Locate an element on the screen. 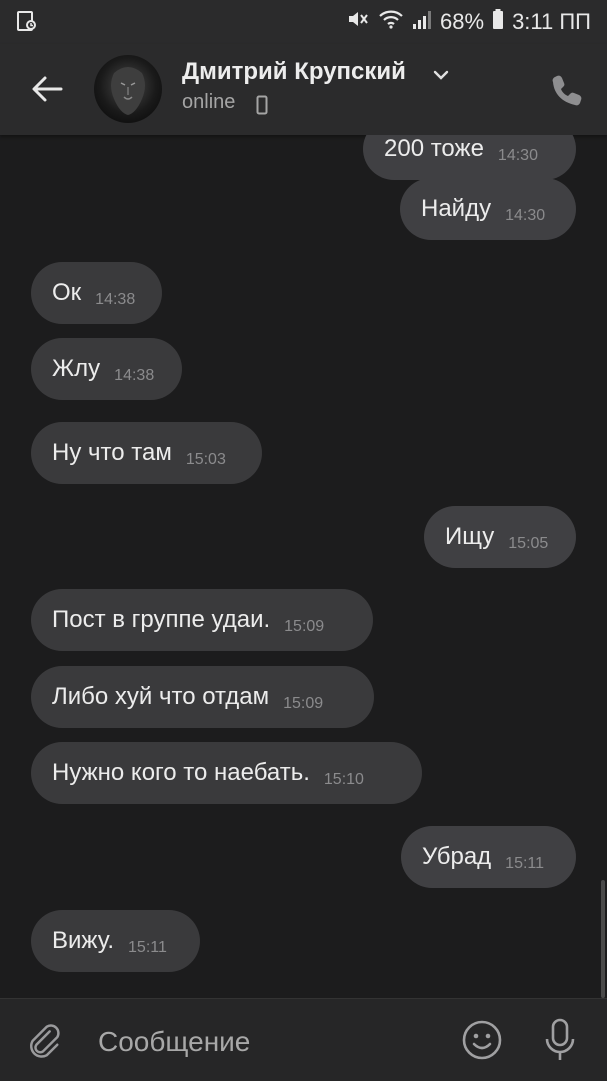 This screenshot has width=607, height=1081. message-text: 200 тоже is located at coordinates (434, 148).